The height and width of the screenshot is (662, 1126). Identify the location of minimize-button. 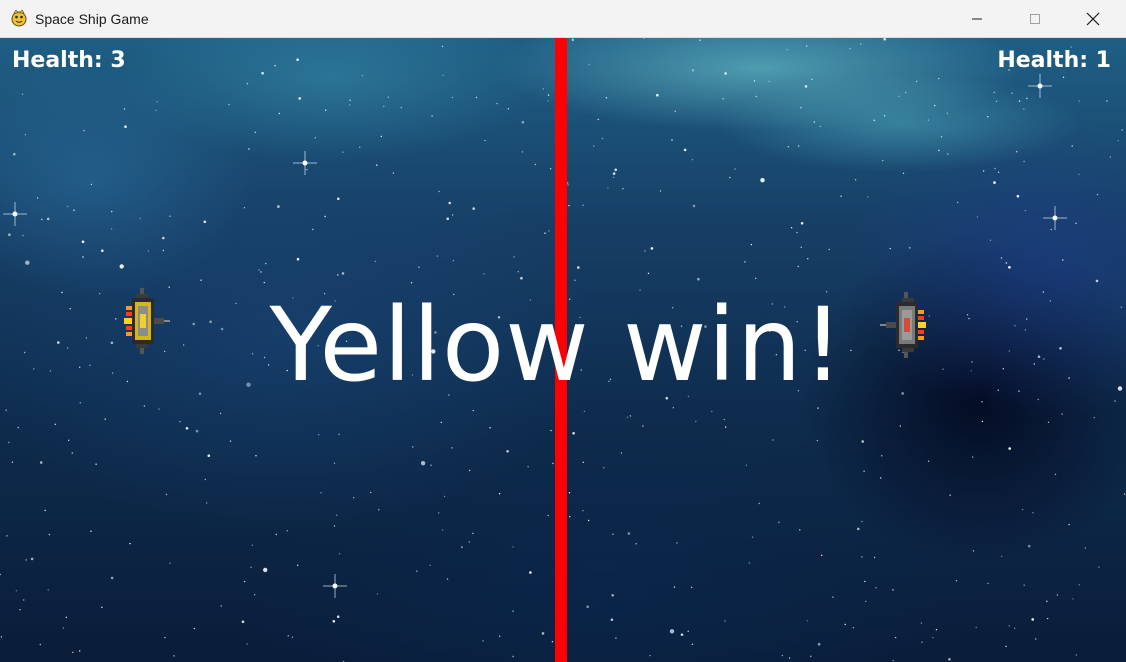
(977, 18).